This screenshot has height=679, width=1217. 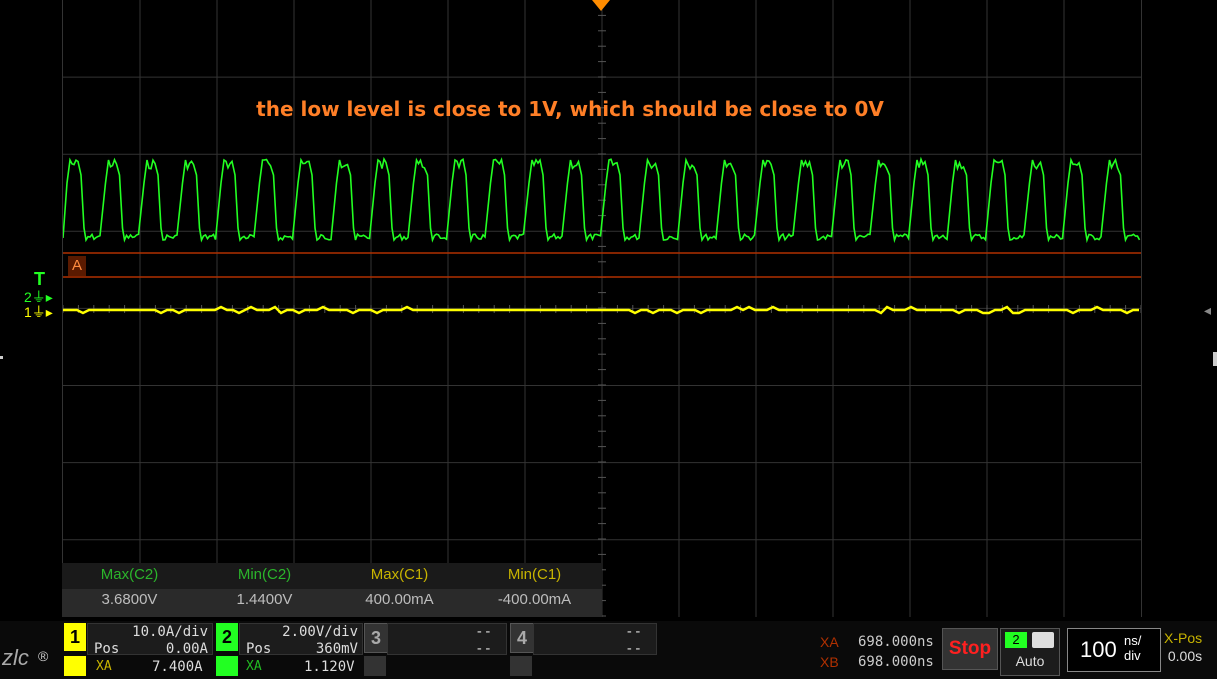 What do you see at coordinates (264, 574) in the screenshot?
I see `measurement-header: Min(C2)` at bounding box center [264, 574].